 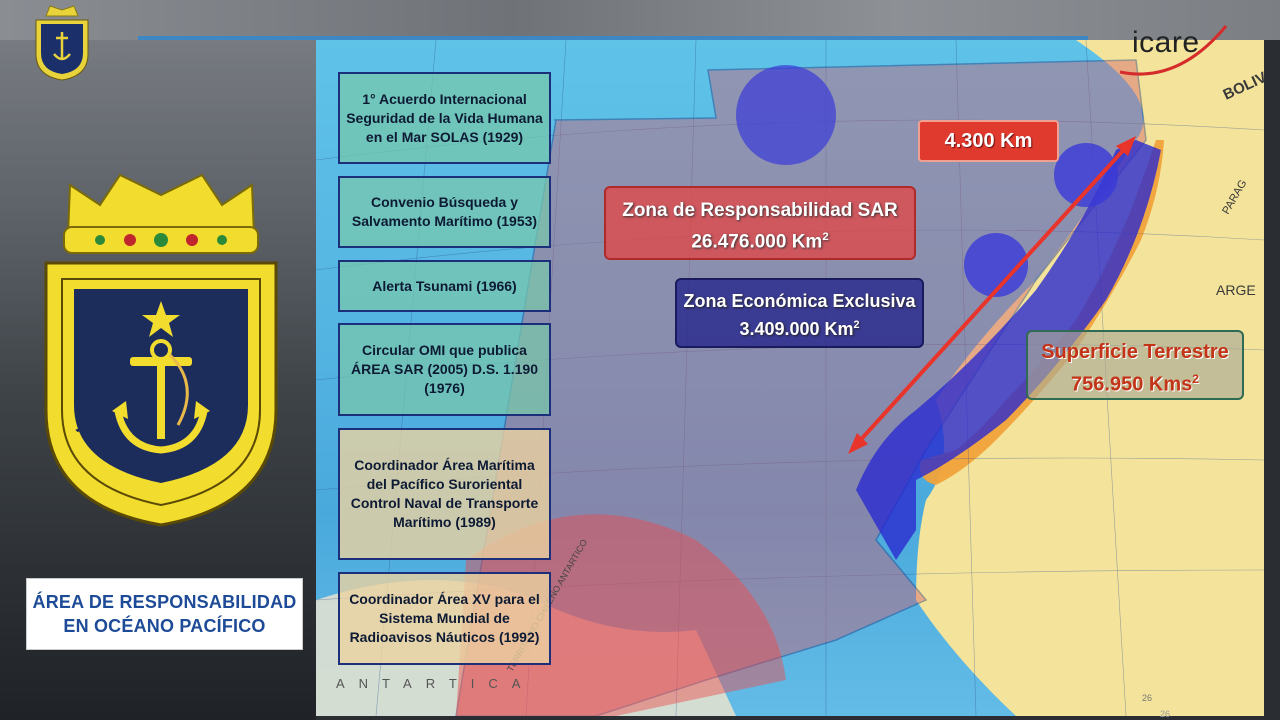 What do you see at coordinates (799, 301) in the screenshot?
I see `zee-title: Zona Económica Exclusiva` at bounding box center [799, 301].